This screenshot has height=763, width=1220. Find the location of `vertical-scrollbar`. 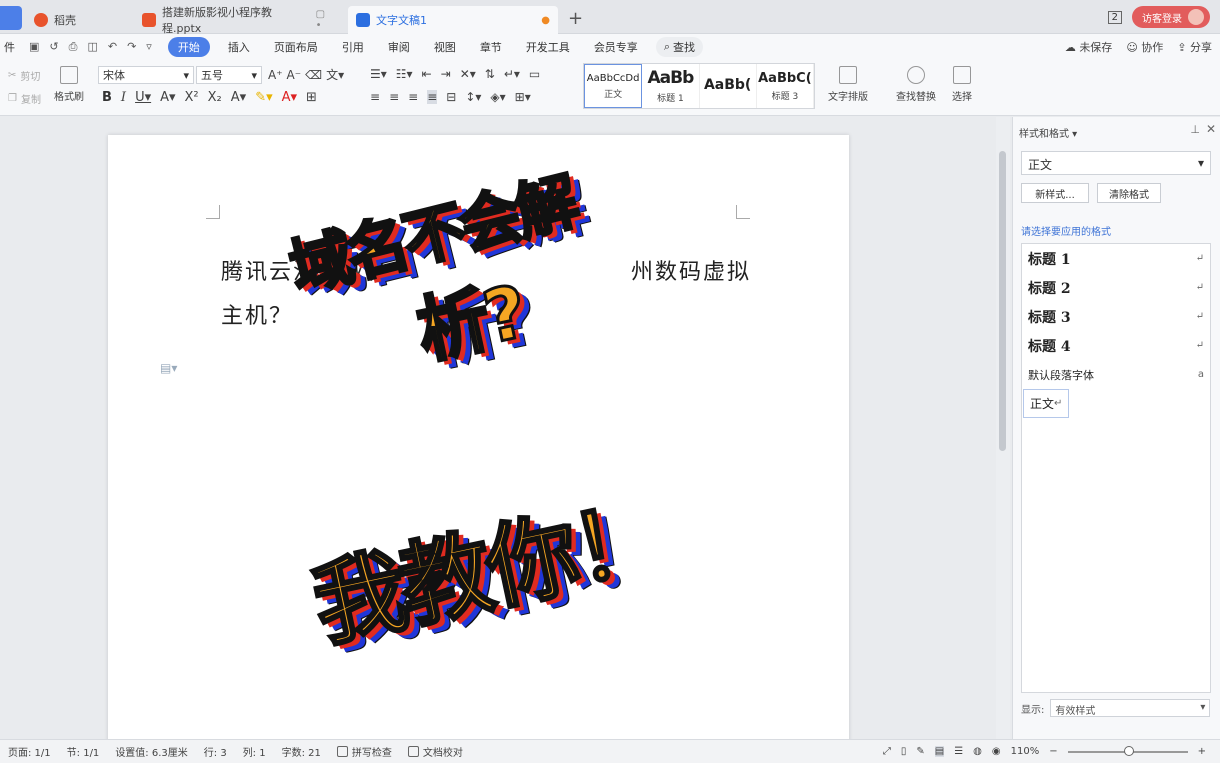

vertical-scrollbar is located at coordinates (1003, 428).